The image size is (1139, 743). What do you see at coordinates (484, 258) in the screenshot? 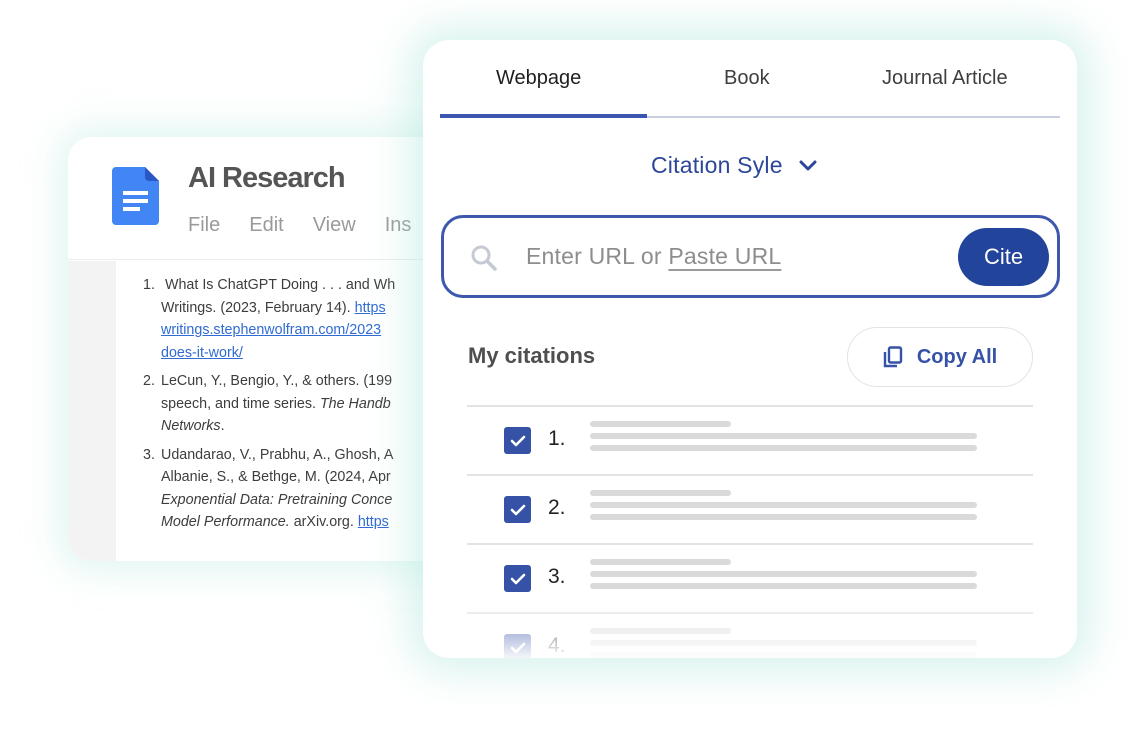
I see `search-icon` at bounding box center [484, 258].